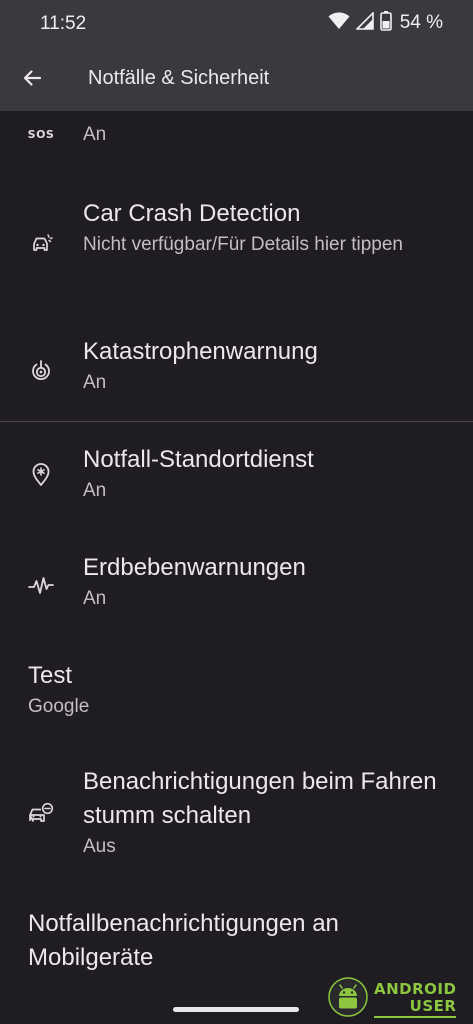  What do you see at coordinates (41, 134) in the screenshot?
I see `sos-icon: SOS` at bounding box center [41, 134].